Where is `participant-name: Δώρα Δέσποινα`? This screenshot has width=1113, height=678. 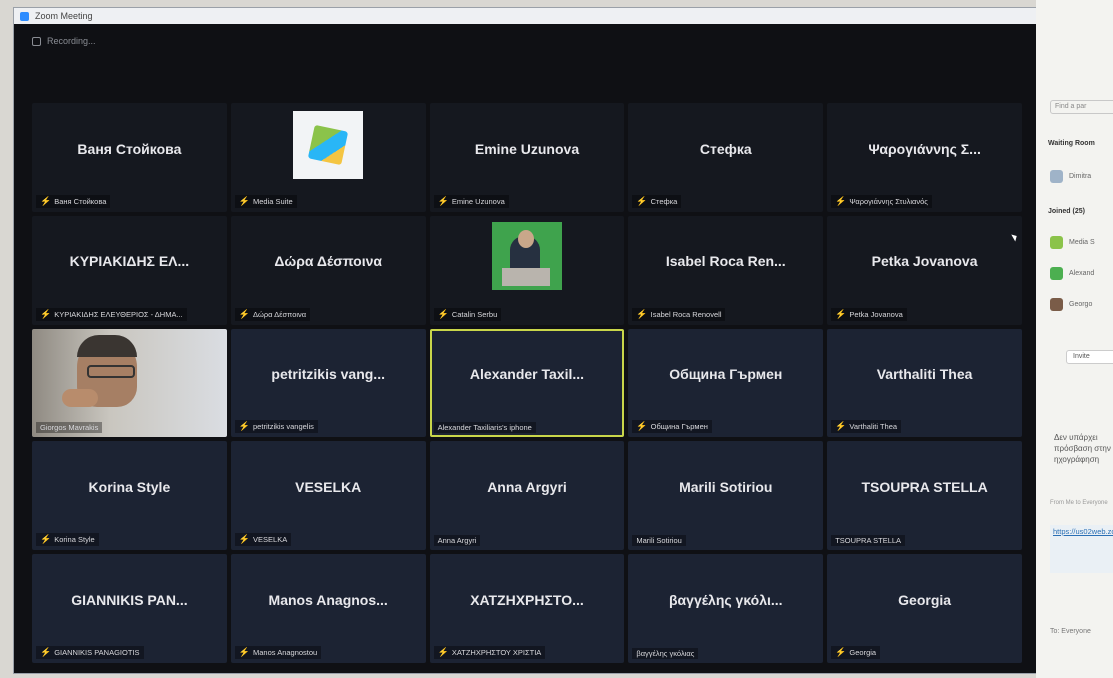 participant-name: Δώρα Δέσποινα is located at coordinates (328, 261).